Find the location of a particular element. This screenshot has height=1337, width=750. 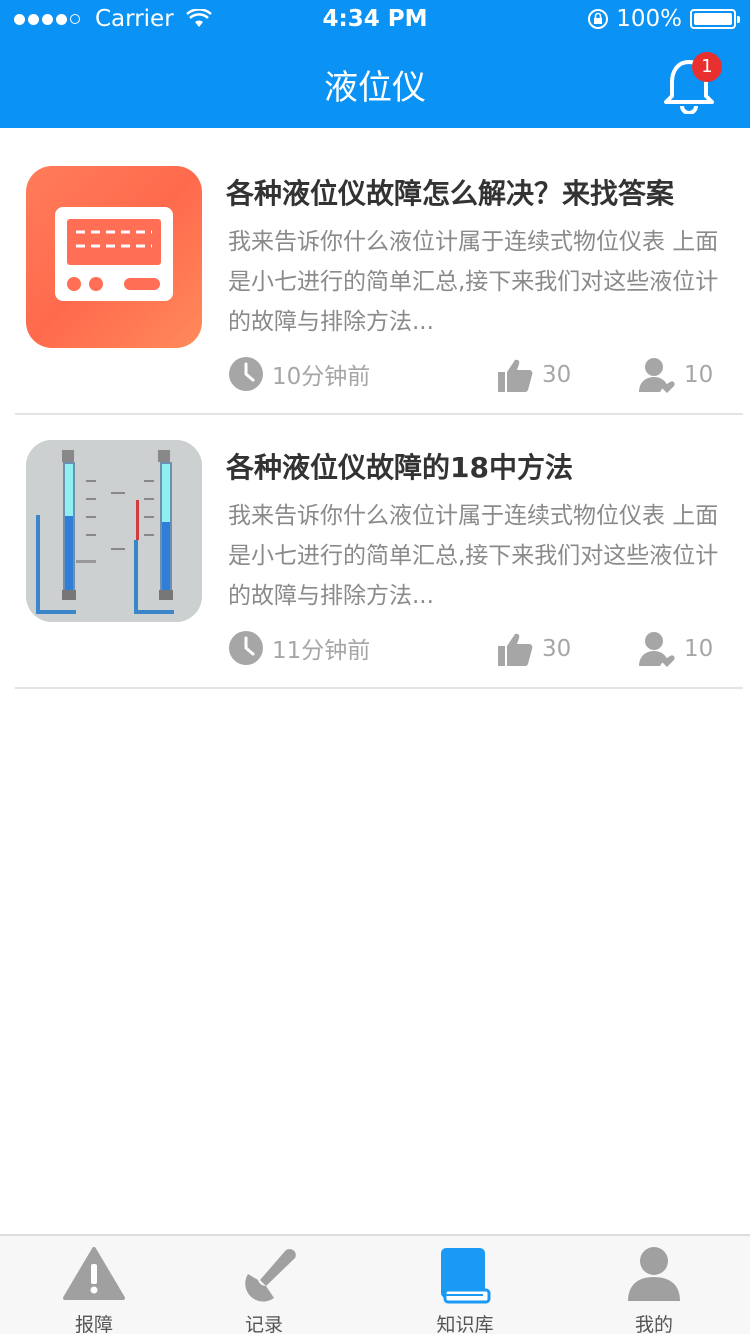

tab-label: 报障 is located at coordinates (93, 1325).